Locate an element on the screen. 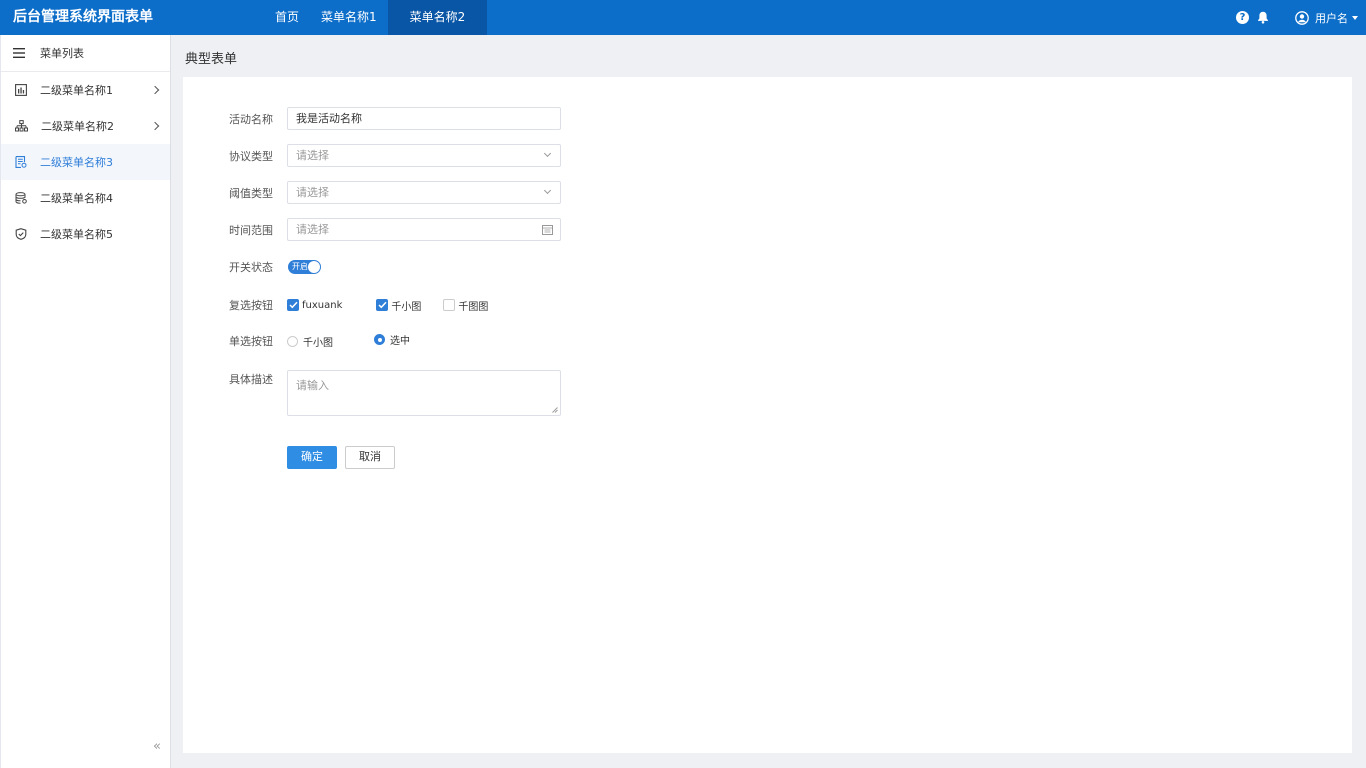 This screenshot has width=1366, height=768. radio-option-2: 选中 is located at coordinates (392, 339).